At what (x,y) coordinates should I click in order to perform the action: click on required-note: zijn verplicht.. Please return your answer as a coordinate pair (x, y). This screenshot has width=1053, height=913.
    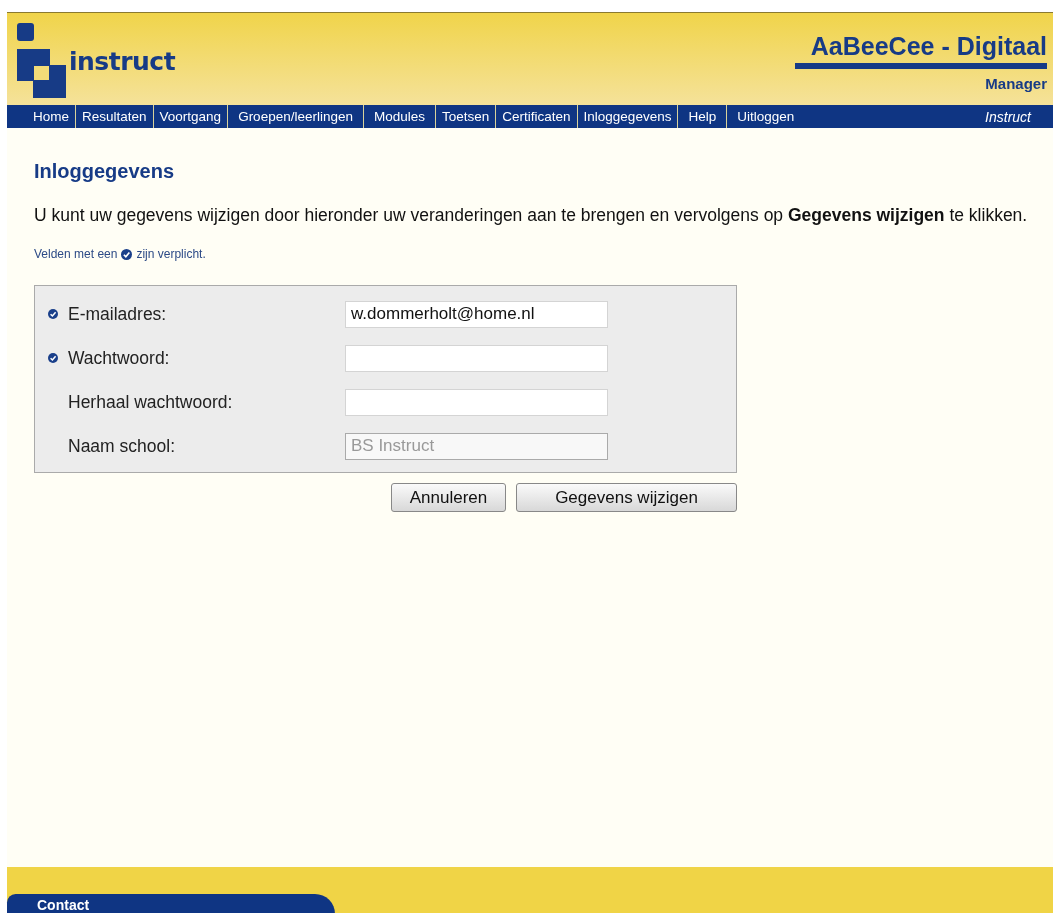
    Looking at the image, I should click on (171, 254).